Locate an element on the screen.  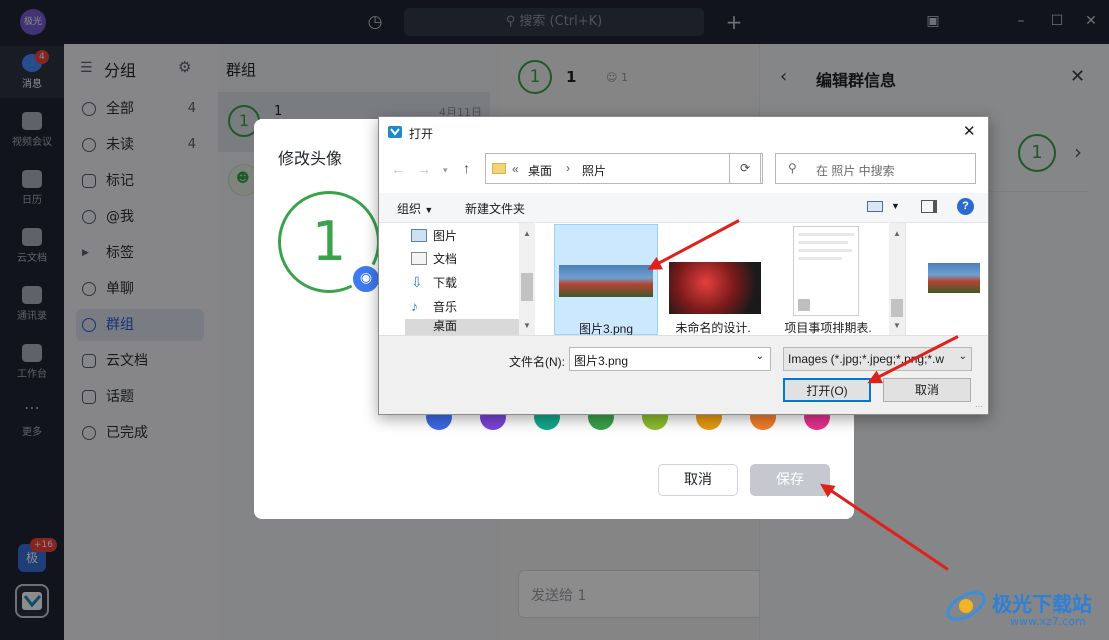
file-item-selected: 图片3.png is located at coordinates (606, 280).